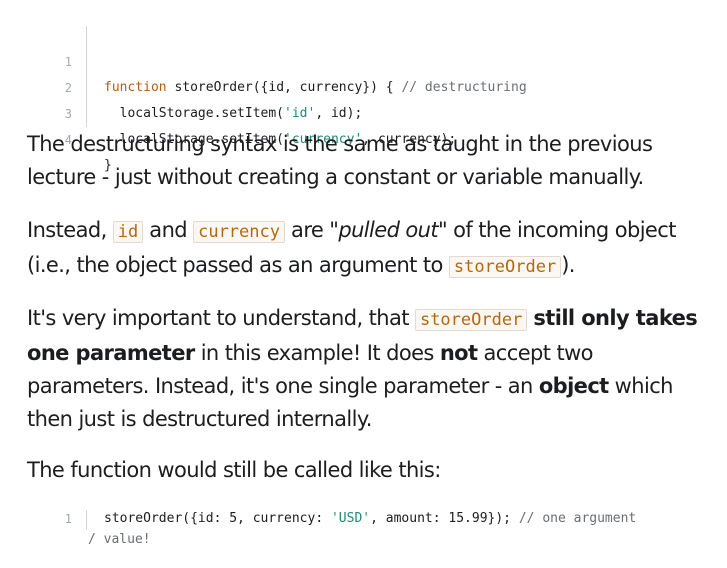 Image resolution: width=727 pixels, height=568 pixels. Describe the element at coordinates (444, 518) in the screenshot. I see `code-args: , amount: 15.99});` at that location.